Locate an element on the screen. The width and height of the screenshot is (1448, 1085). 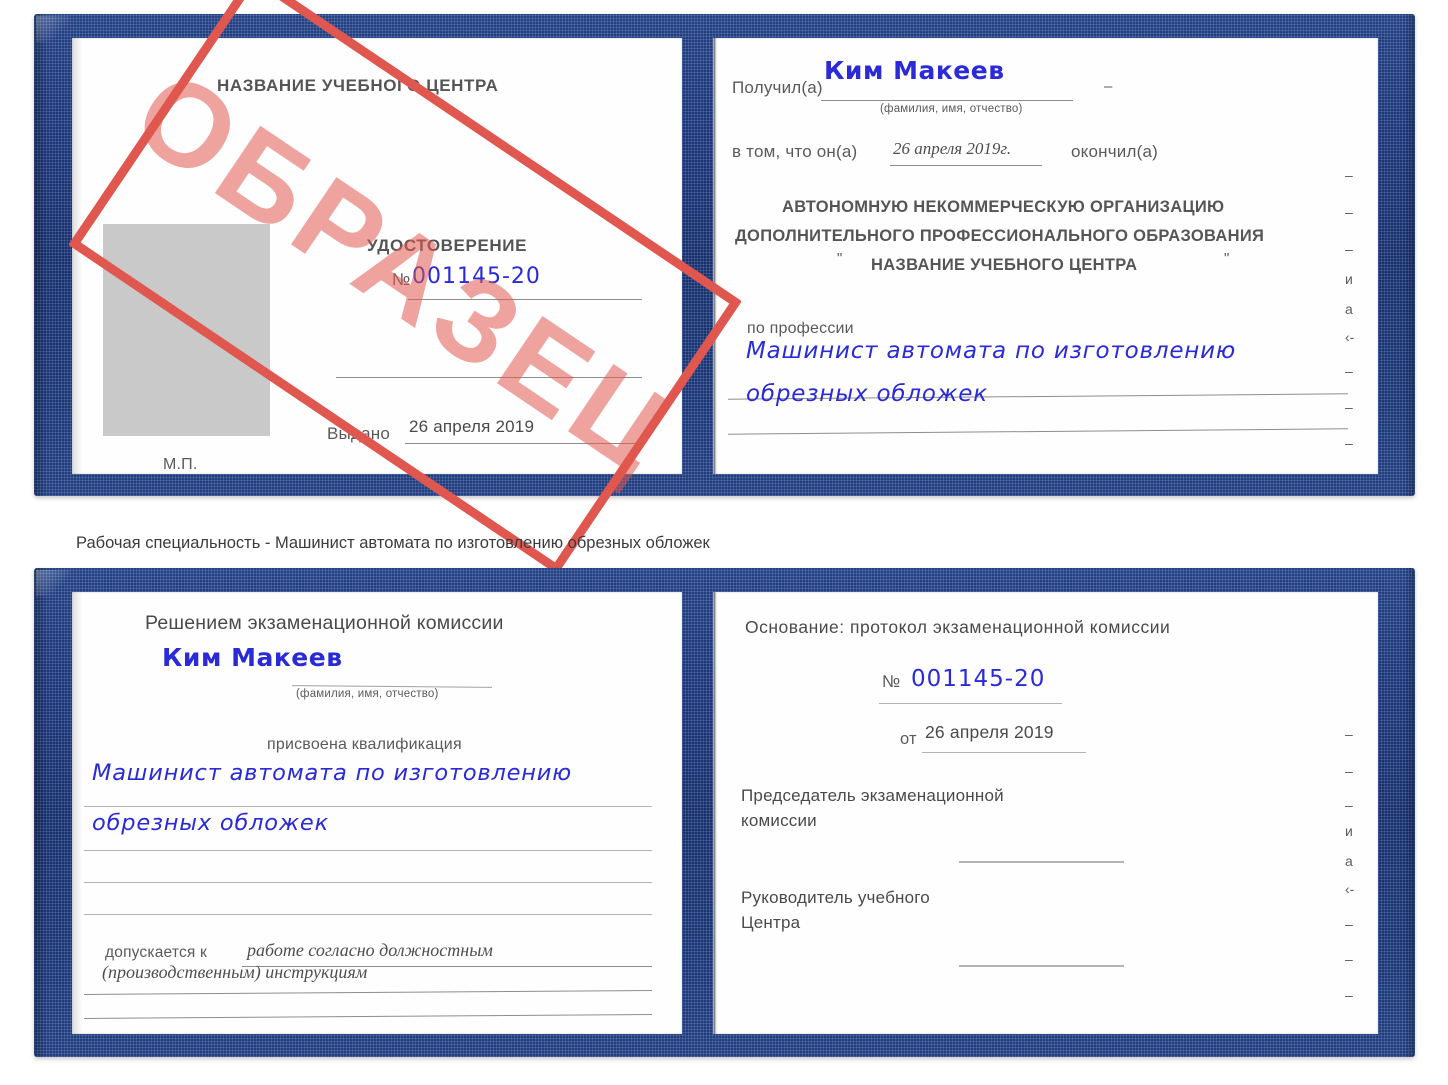
top-left-number-label: № is located at coordinates (401, 279).